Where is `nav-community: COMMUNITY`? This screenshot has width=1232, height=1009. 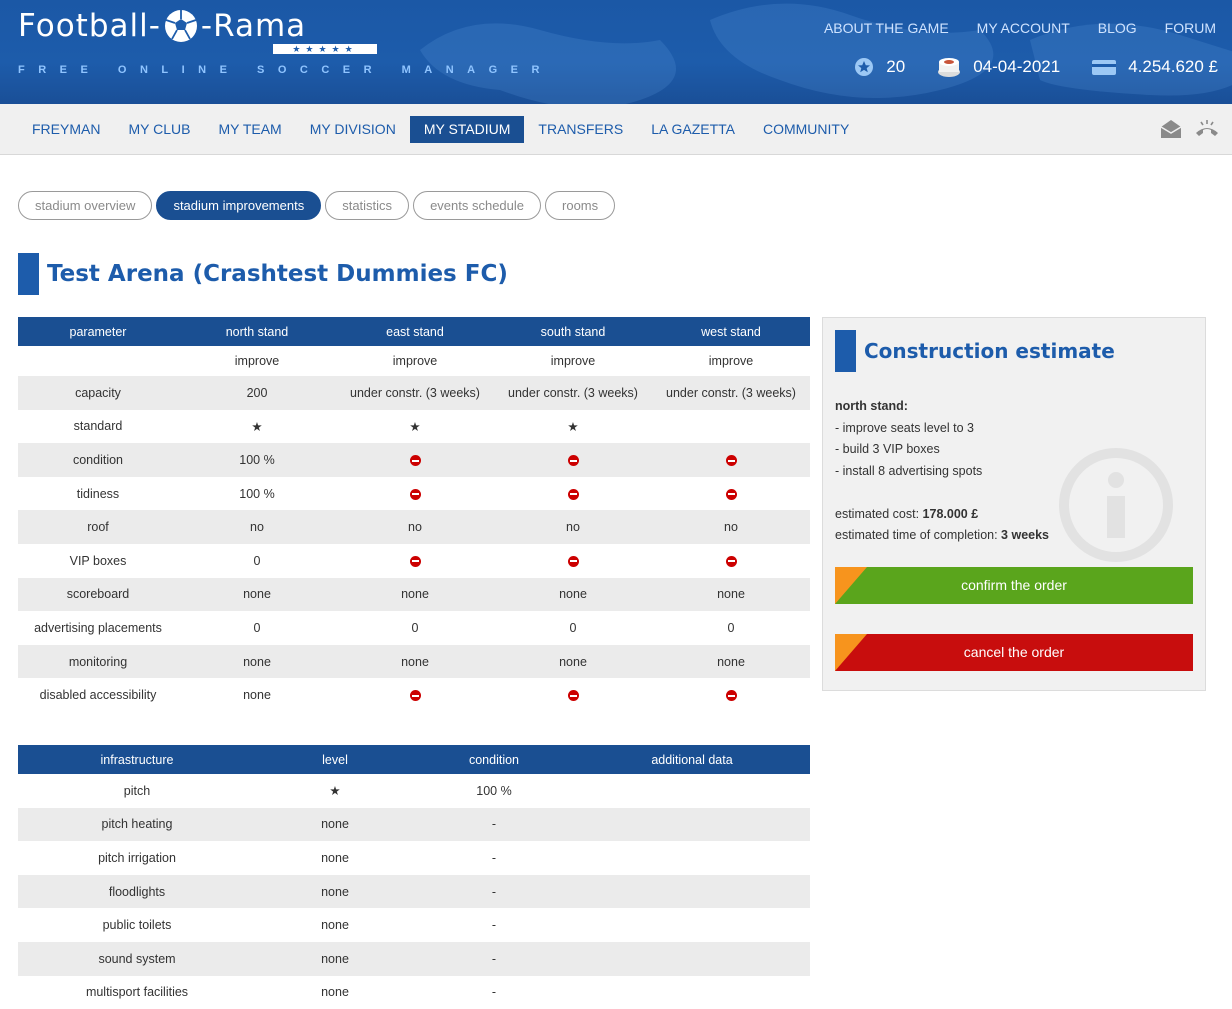 nav-community: COMMUNITY is located at coordinates (806, 129).